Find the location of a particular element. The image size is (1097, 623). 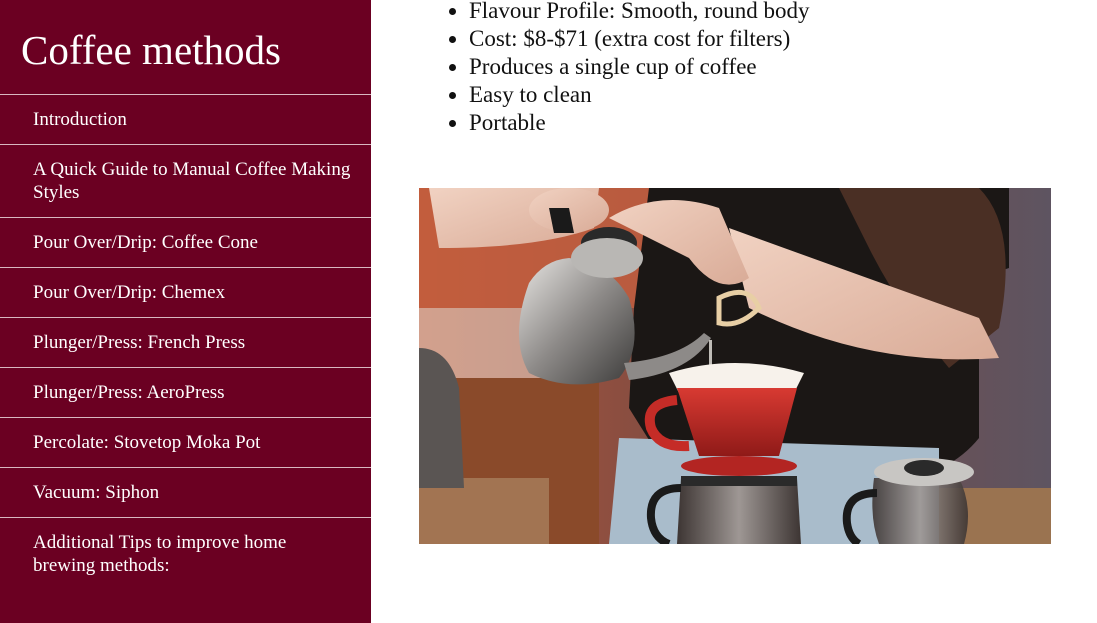

sidebar-item-coffee-cone: Pour Over/Drip: Coffee Cone is located at coordinates (185, 242).